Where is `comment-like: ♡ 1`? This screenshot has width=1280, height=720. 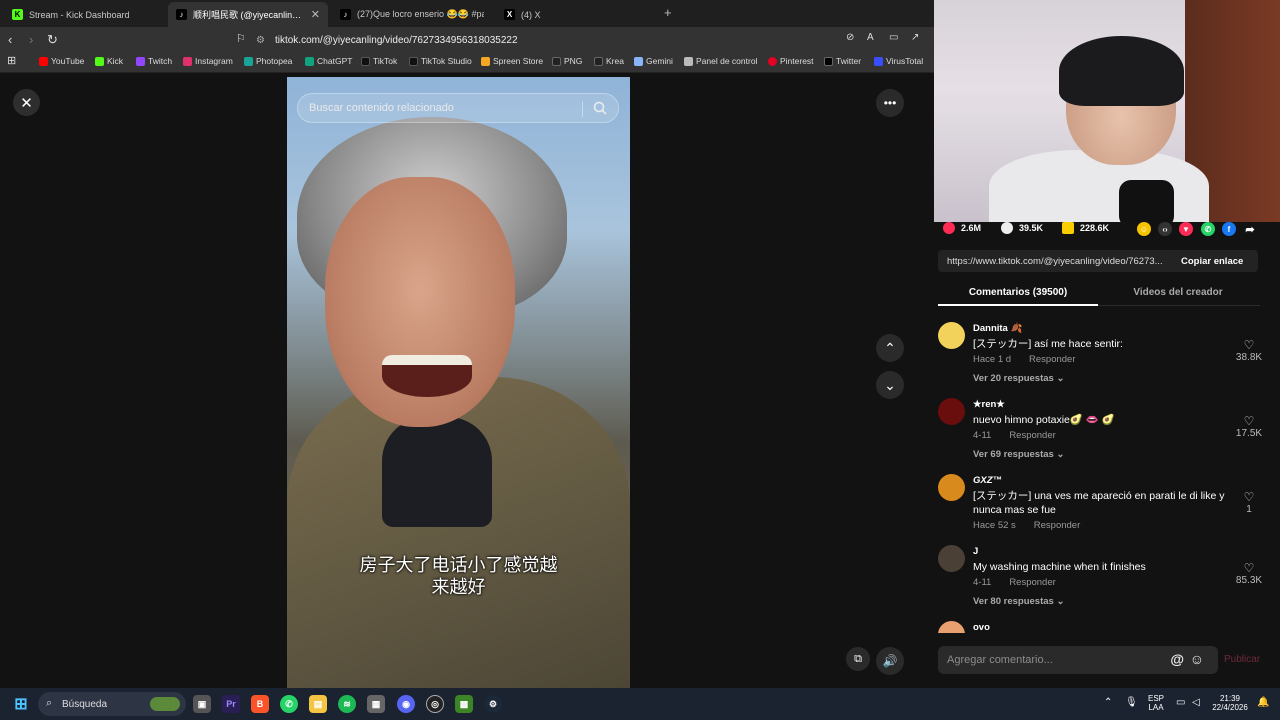
comment-like: ♡ 1 is located at coordinates (1249, 502).